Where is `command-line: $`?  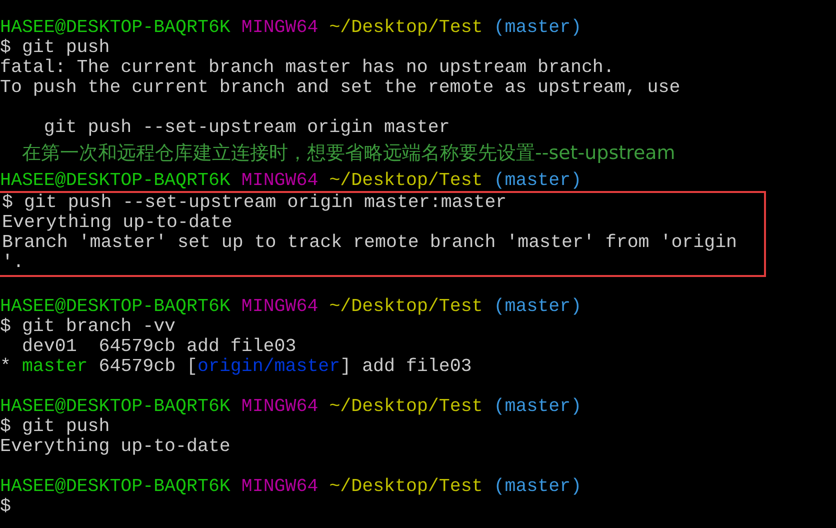 command-line: $ is located at coordinates (5, 507).